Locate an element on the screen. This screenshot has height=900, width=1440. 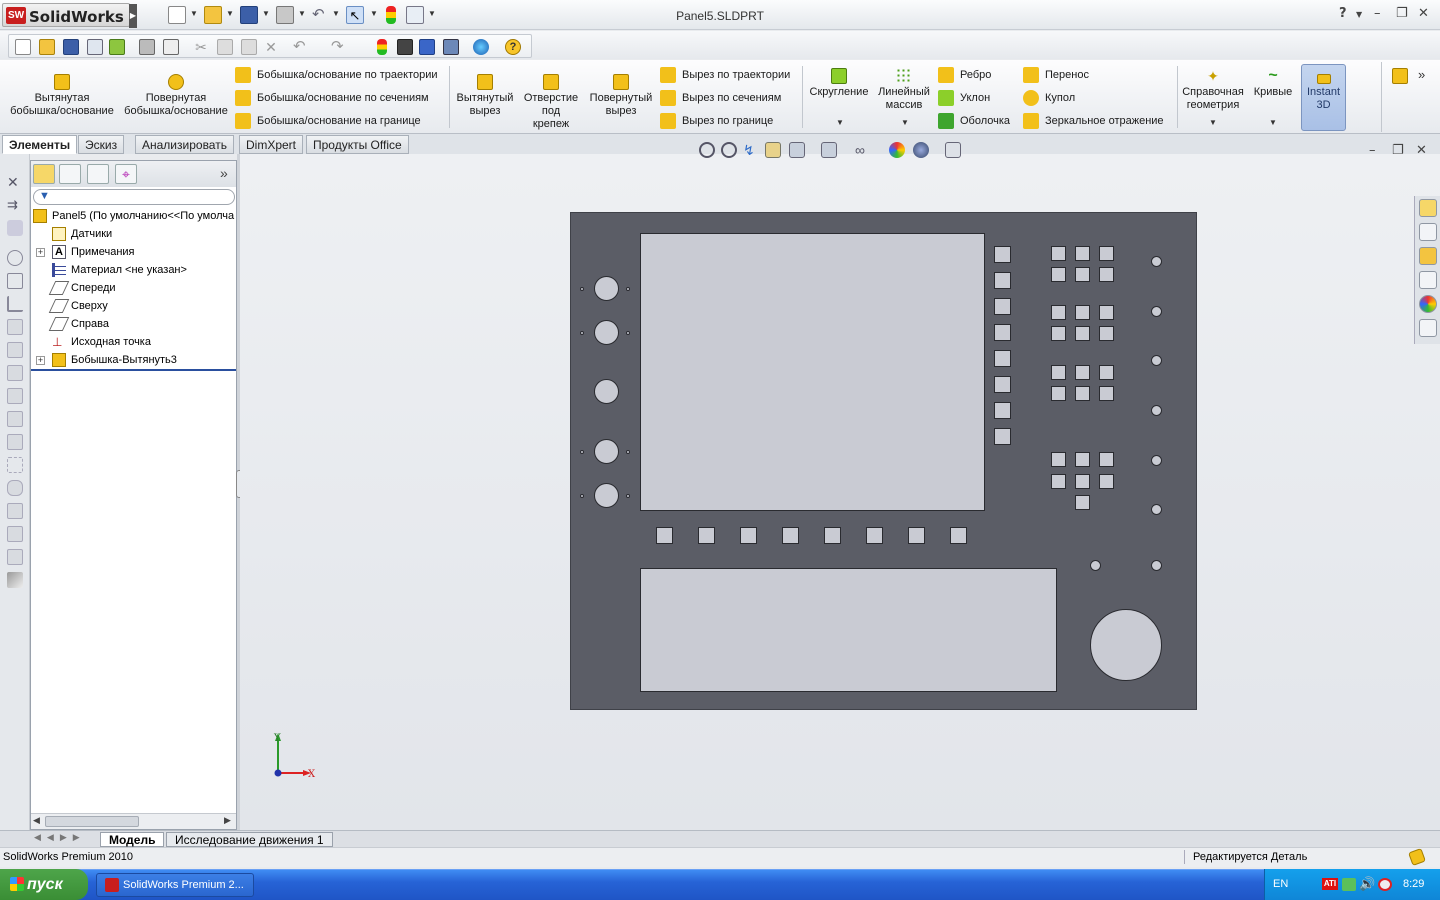
mirror-button: Зеркальное отражение is located at coordinates (1093, 121).